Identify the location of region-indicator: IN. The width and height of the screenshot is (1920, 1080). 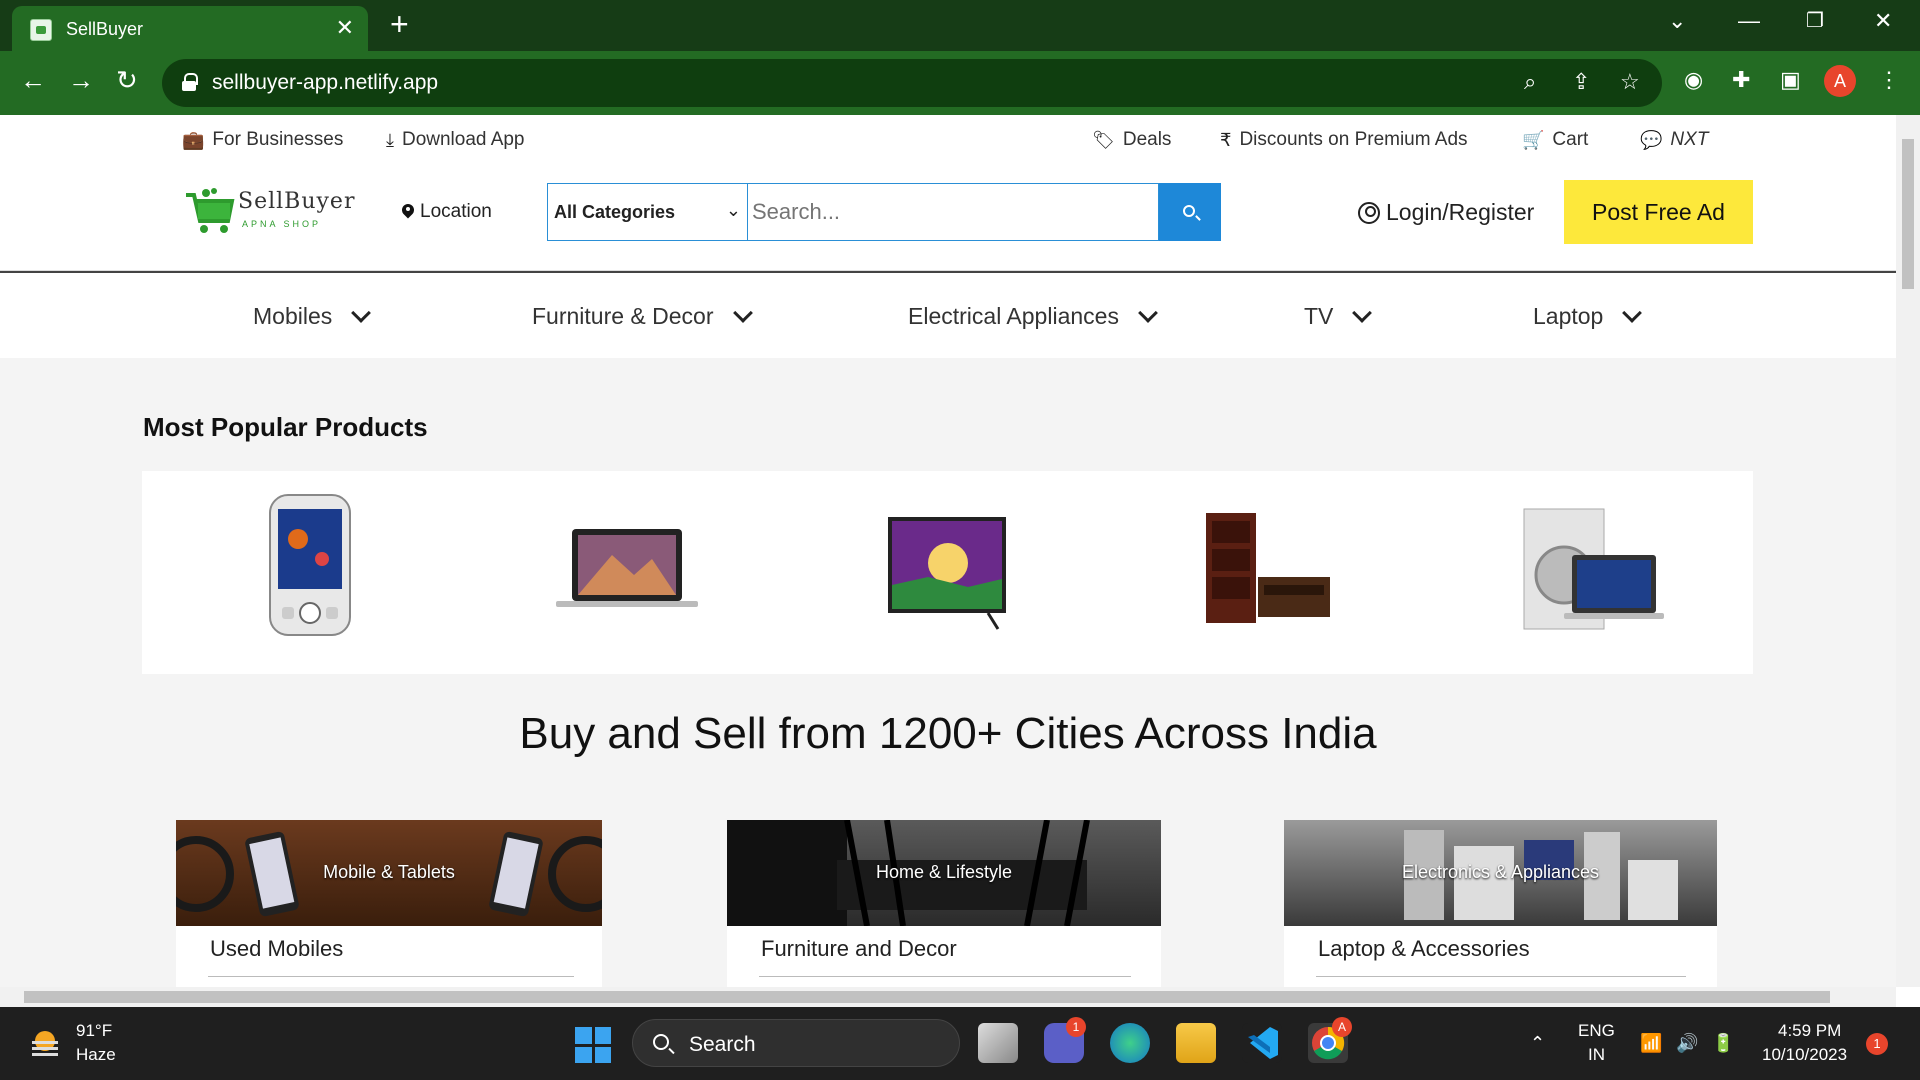
(1596, 1055).